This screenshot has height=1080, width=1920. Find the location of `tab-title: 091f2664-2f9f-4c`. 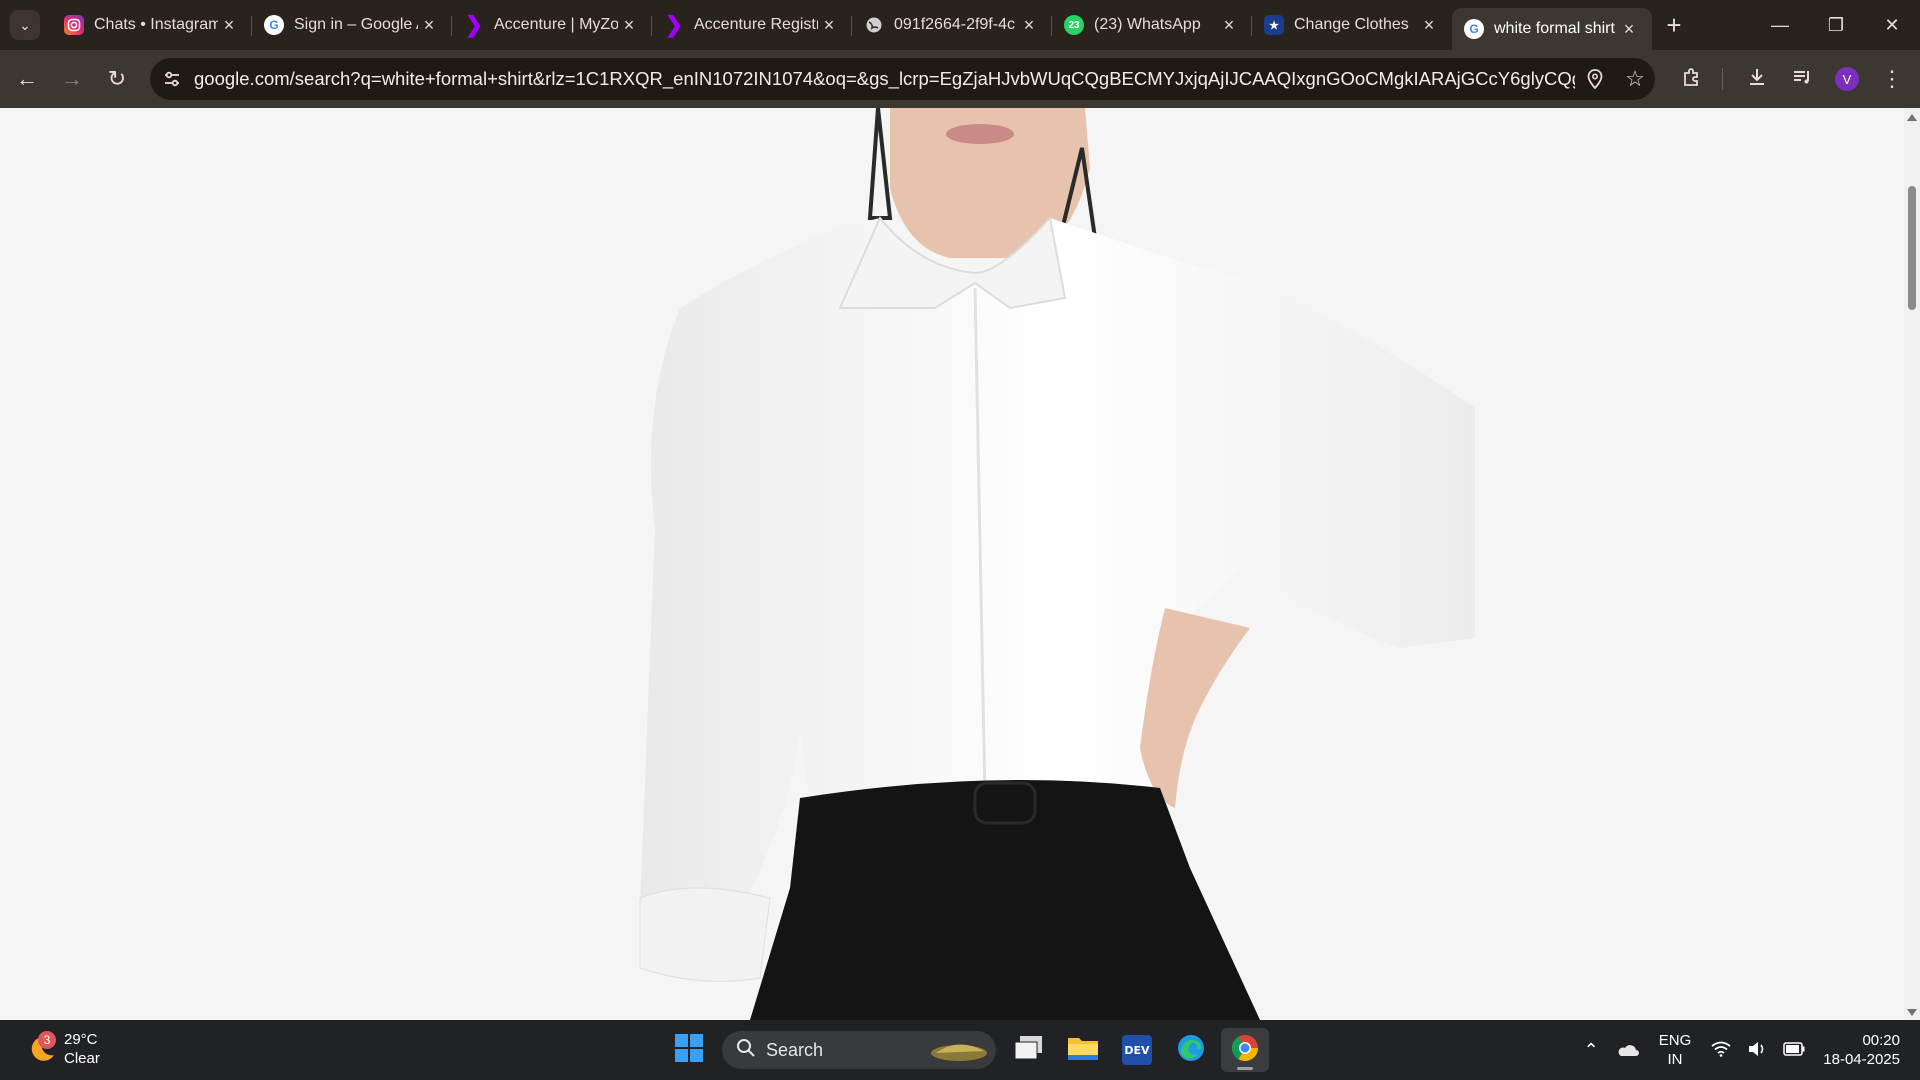

tab-title: 091f2664-2f9f-4c is located at coordinates (954, 24).